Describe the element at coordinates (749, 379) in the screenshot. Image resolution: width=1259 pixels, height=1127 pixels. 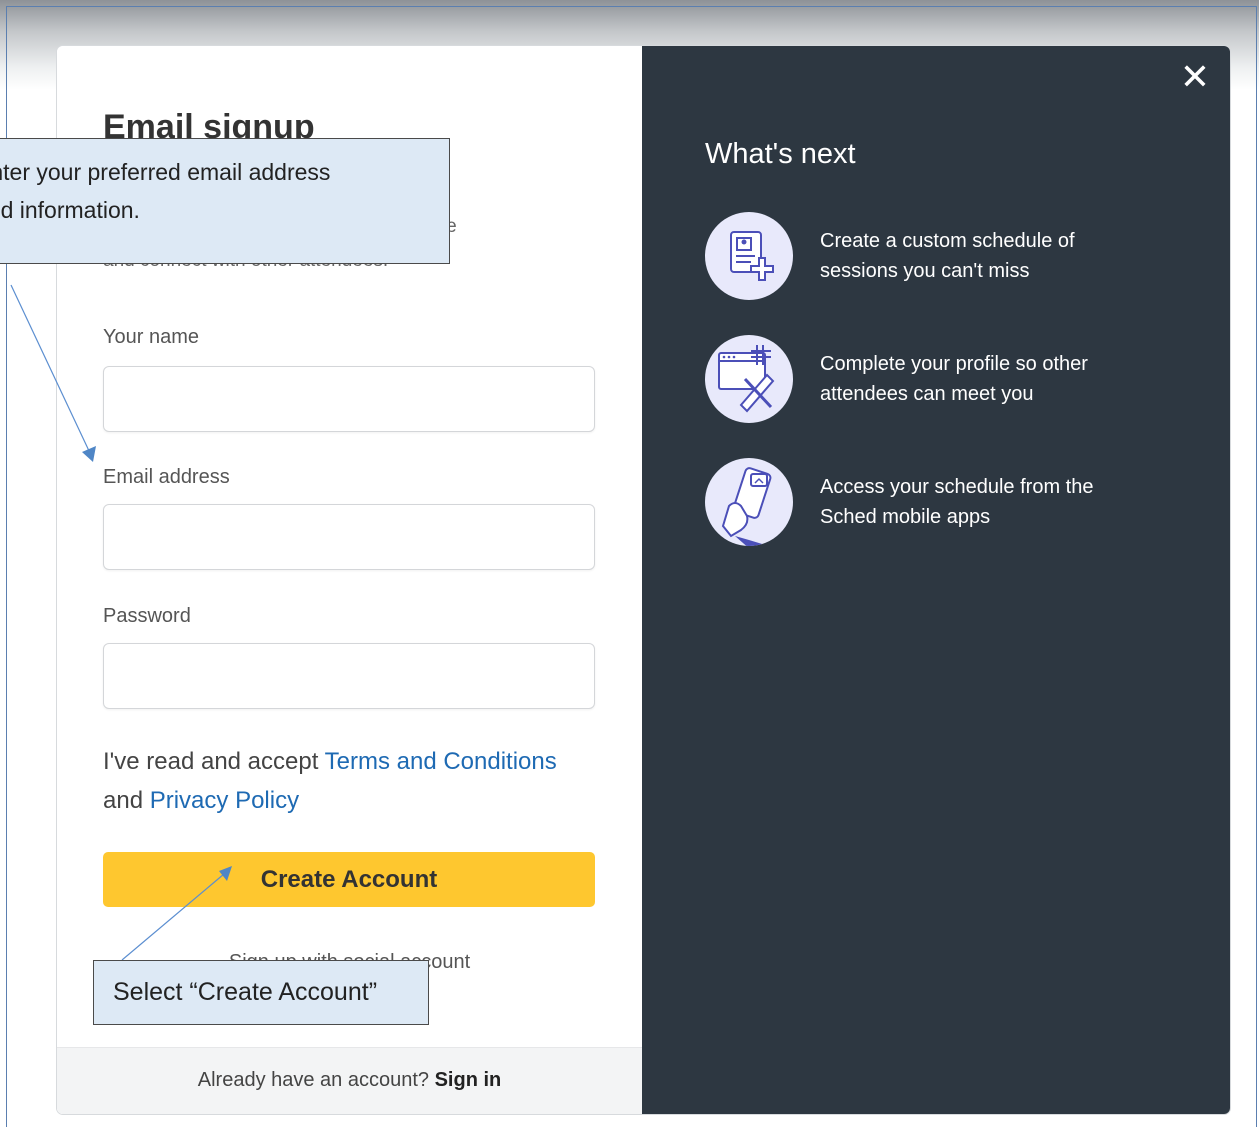
I see `profile-edit-icon` at that location.